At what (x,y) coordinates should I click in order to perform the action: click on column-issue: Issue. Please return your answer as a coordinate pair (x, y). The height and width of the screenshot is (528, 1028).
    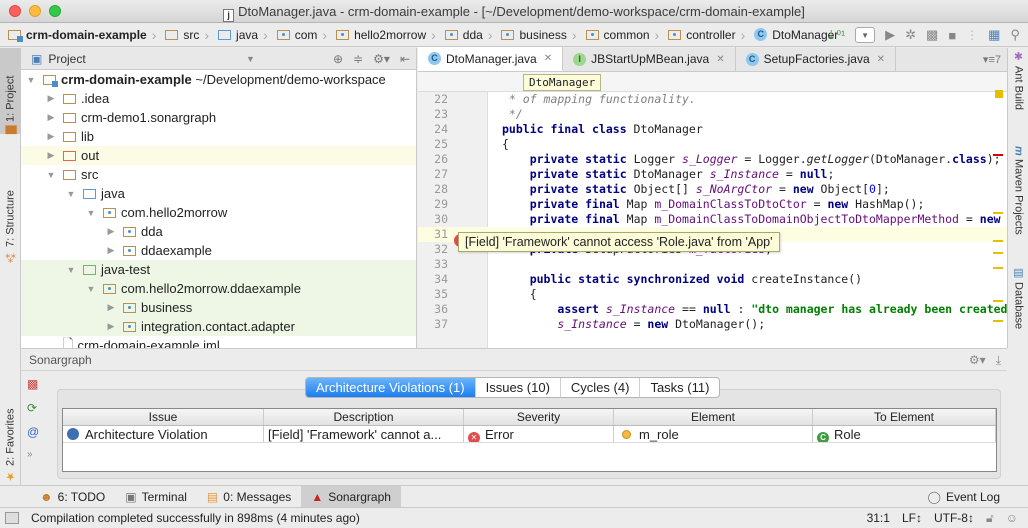
    Looking at the image, I should click on (163, 417).